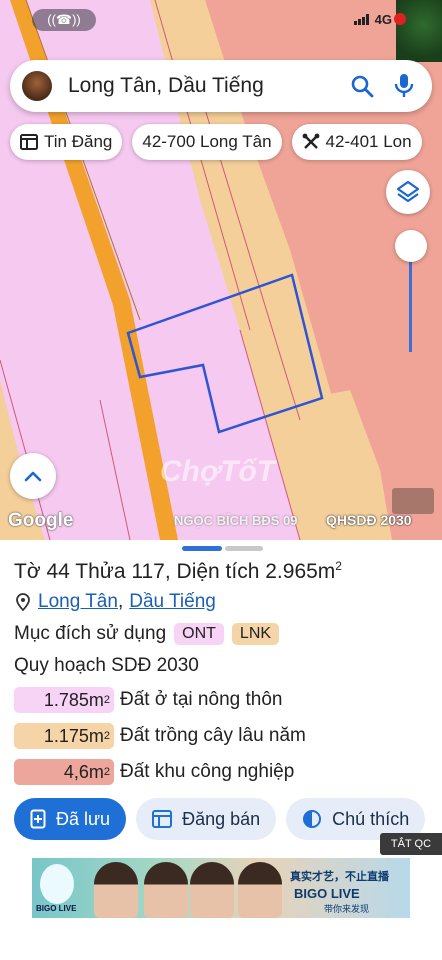 The height and width of the screenshot is (960, 442). Describe the element at coordinates (236, 520) in the screenshot. I see `agent-caption: NGỌC BÍCH BĐS 09` at that location.